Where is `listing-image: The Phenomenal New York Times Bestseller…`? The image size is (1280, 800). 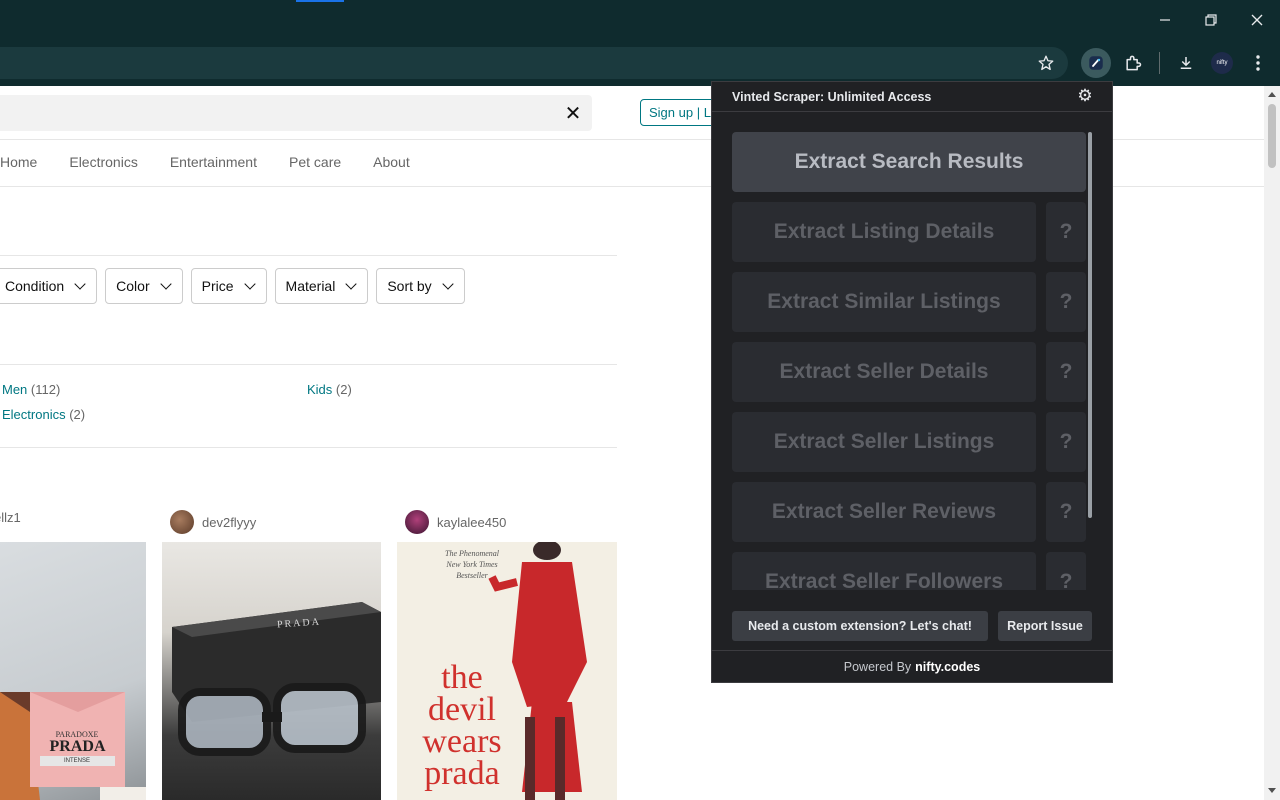 listing-image: The Phenomenal New York Times Bestseller… is located at coordinates (507, 671).